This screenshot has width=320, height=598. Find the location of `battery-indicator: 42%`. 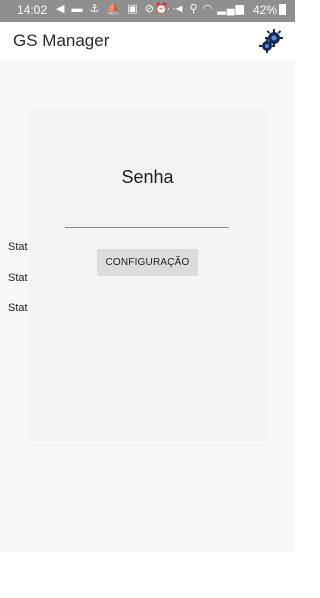

battery-indicator: 42% is located at coordinates (269, 10).